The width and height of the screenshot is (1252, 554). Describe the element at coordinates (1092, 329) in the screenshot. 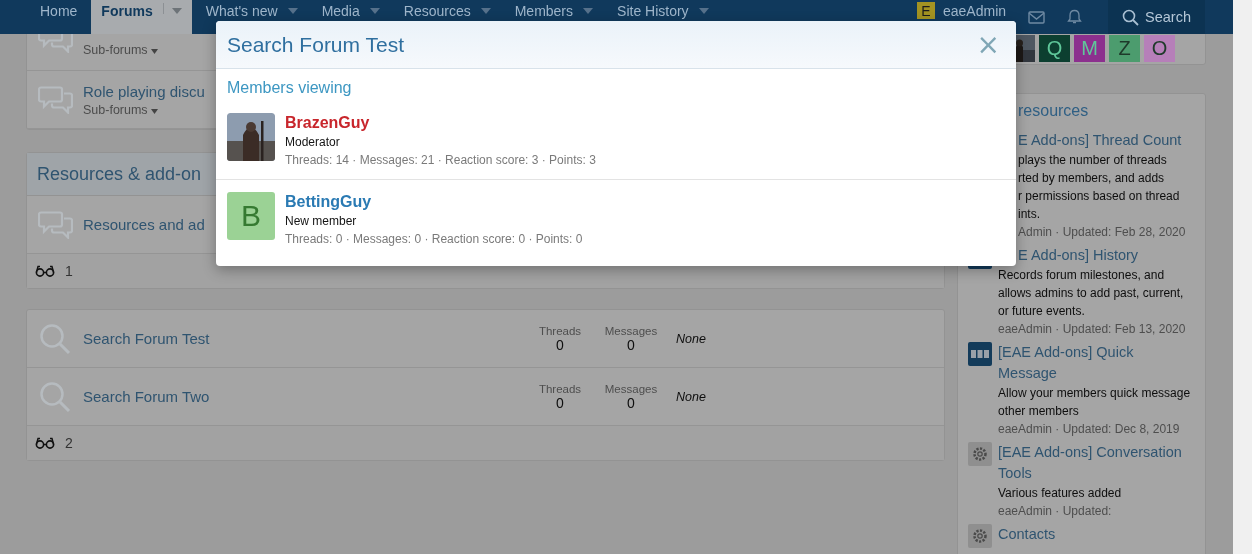

I see `resource-meta: eaeAdmin · Updated: Feb 13, 2020` at that location.